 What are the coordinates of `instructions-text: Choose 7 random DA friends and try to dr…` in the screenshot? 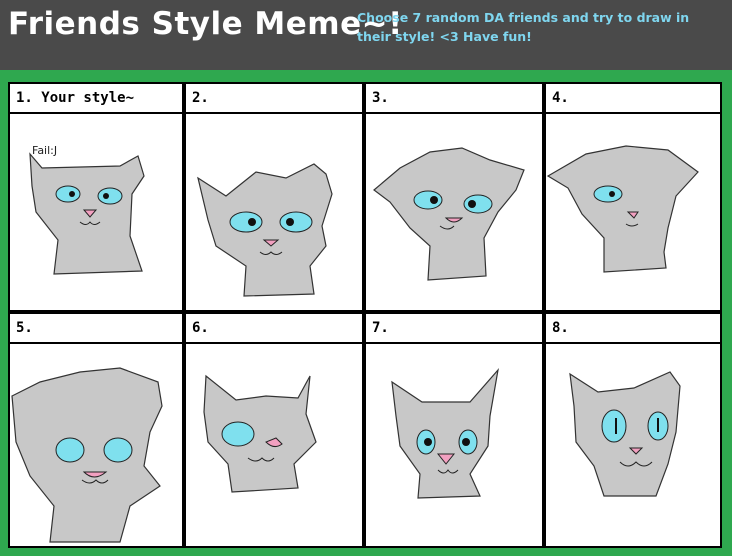 It's located at (523, 27).